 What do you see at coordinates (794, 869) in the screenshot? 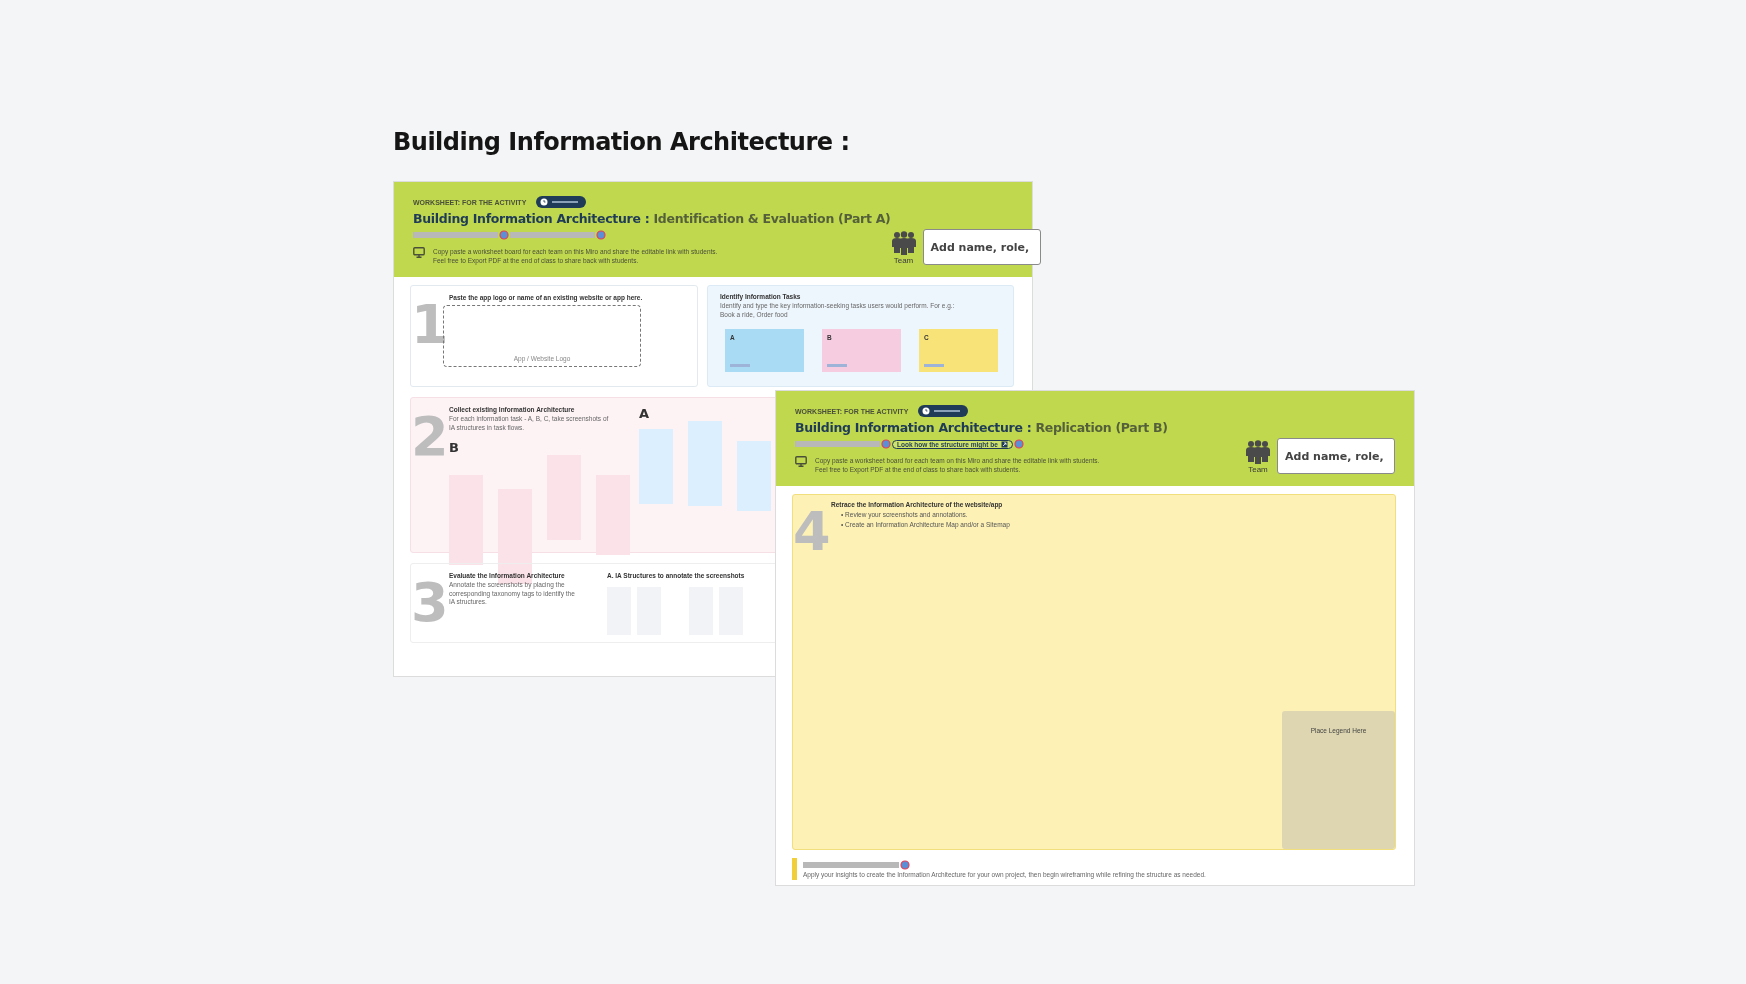
I see `next-step-tag` at bounding box center [794, 869].